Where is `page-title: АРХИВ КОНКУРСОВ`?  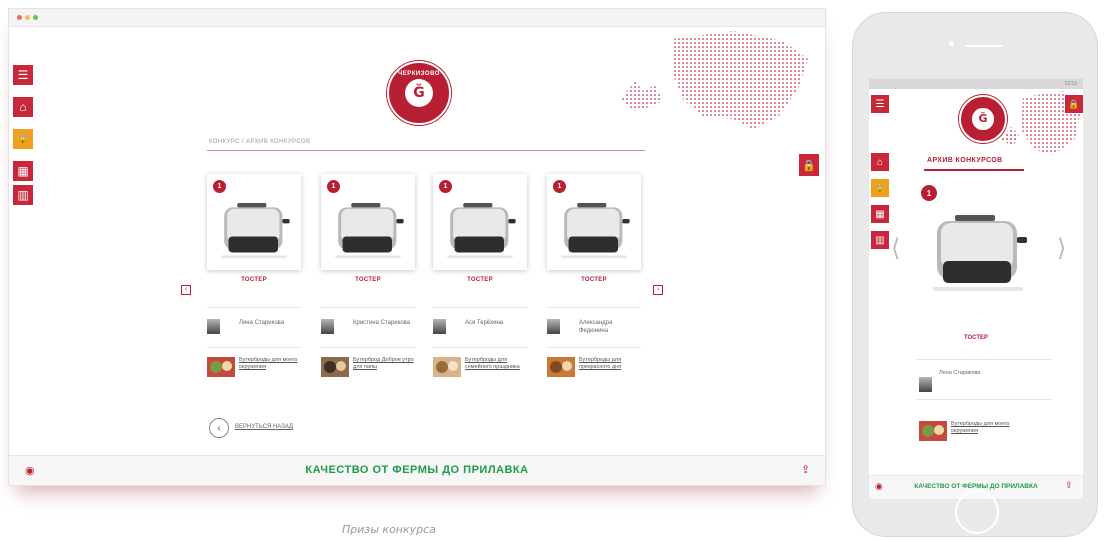 page-title: АРХИВ КОНКУРСОВ is located at coordinates (965, 160).